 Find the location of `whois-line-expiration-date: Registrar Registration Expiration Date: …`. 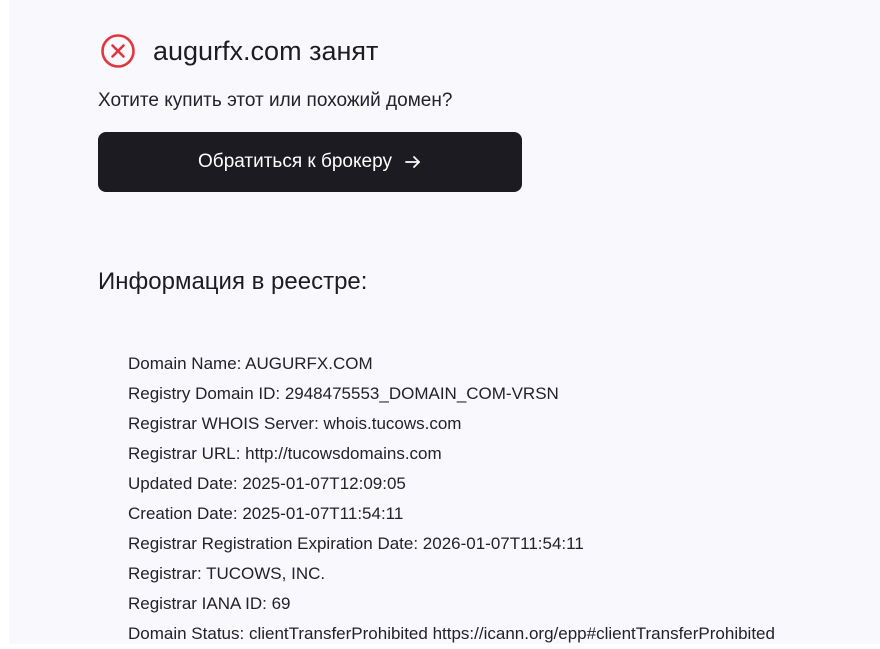

whois-line-expiration-date: Registrar Registration Expiration Date: … is located at coordinates (356, 543).